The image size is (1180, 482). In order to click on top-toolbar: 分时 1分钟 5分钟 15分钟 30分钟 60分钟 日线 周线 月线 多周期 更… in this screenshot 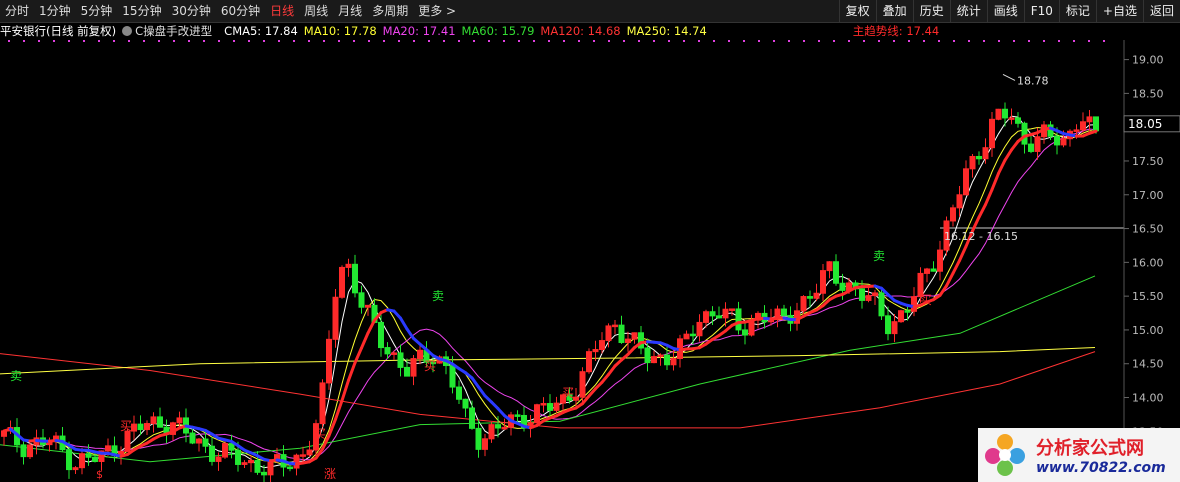, I will do `click(590, 11)`.